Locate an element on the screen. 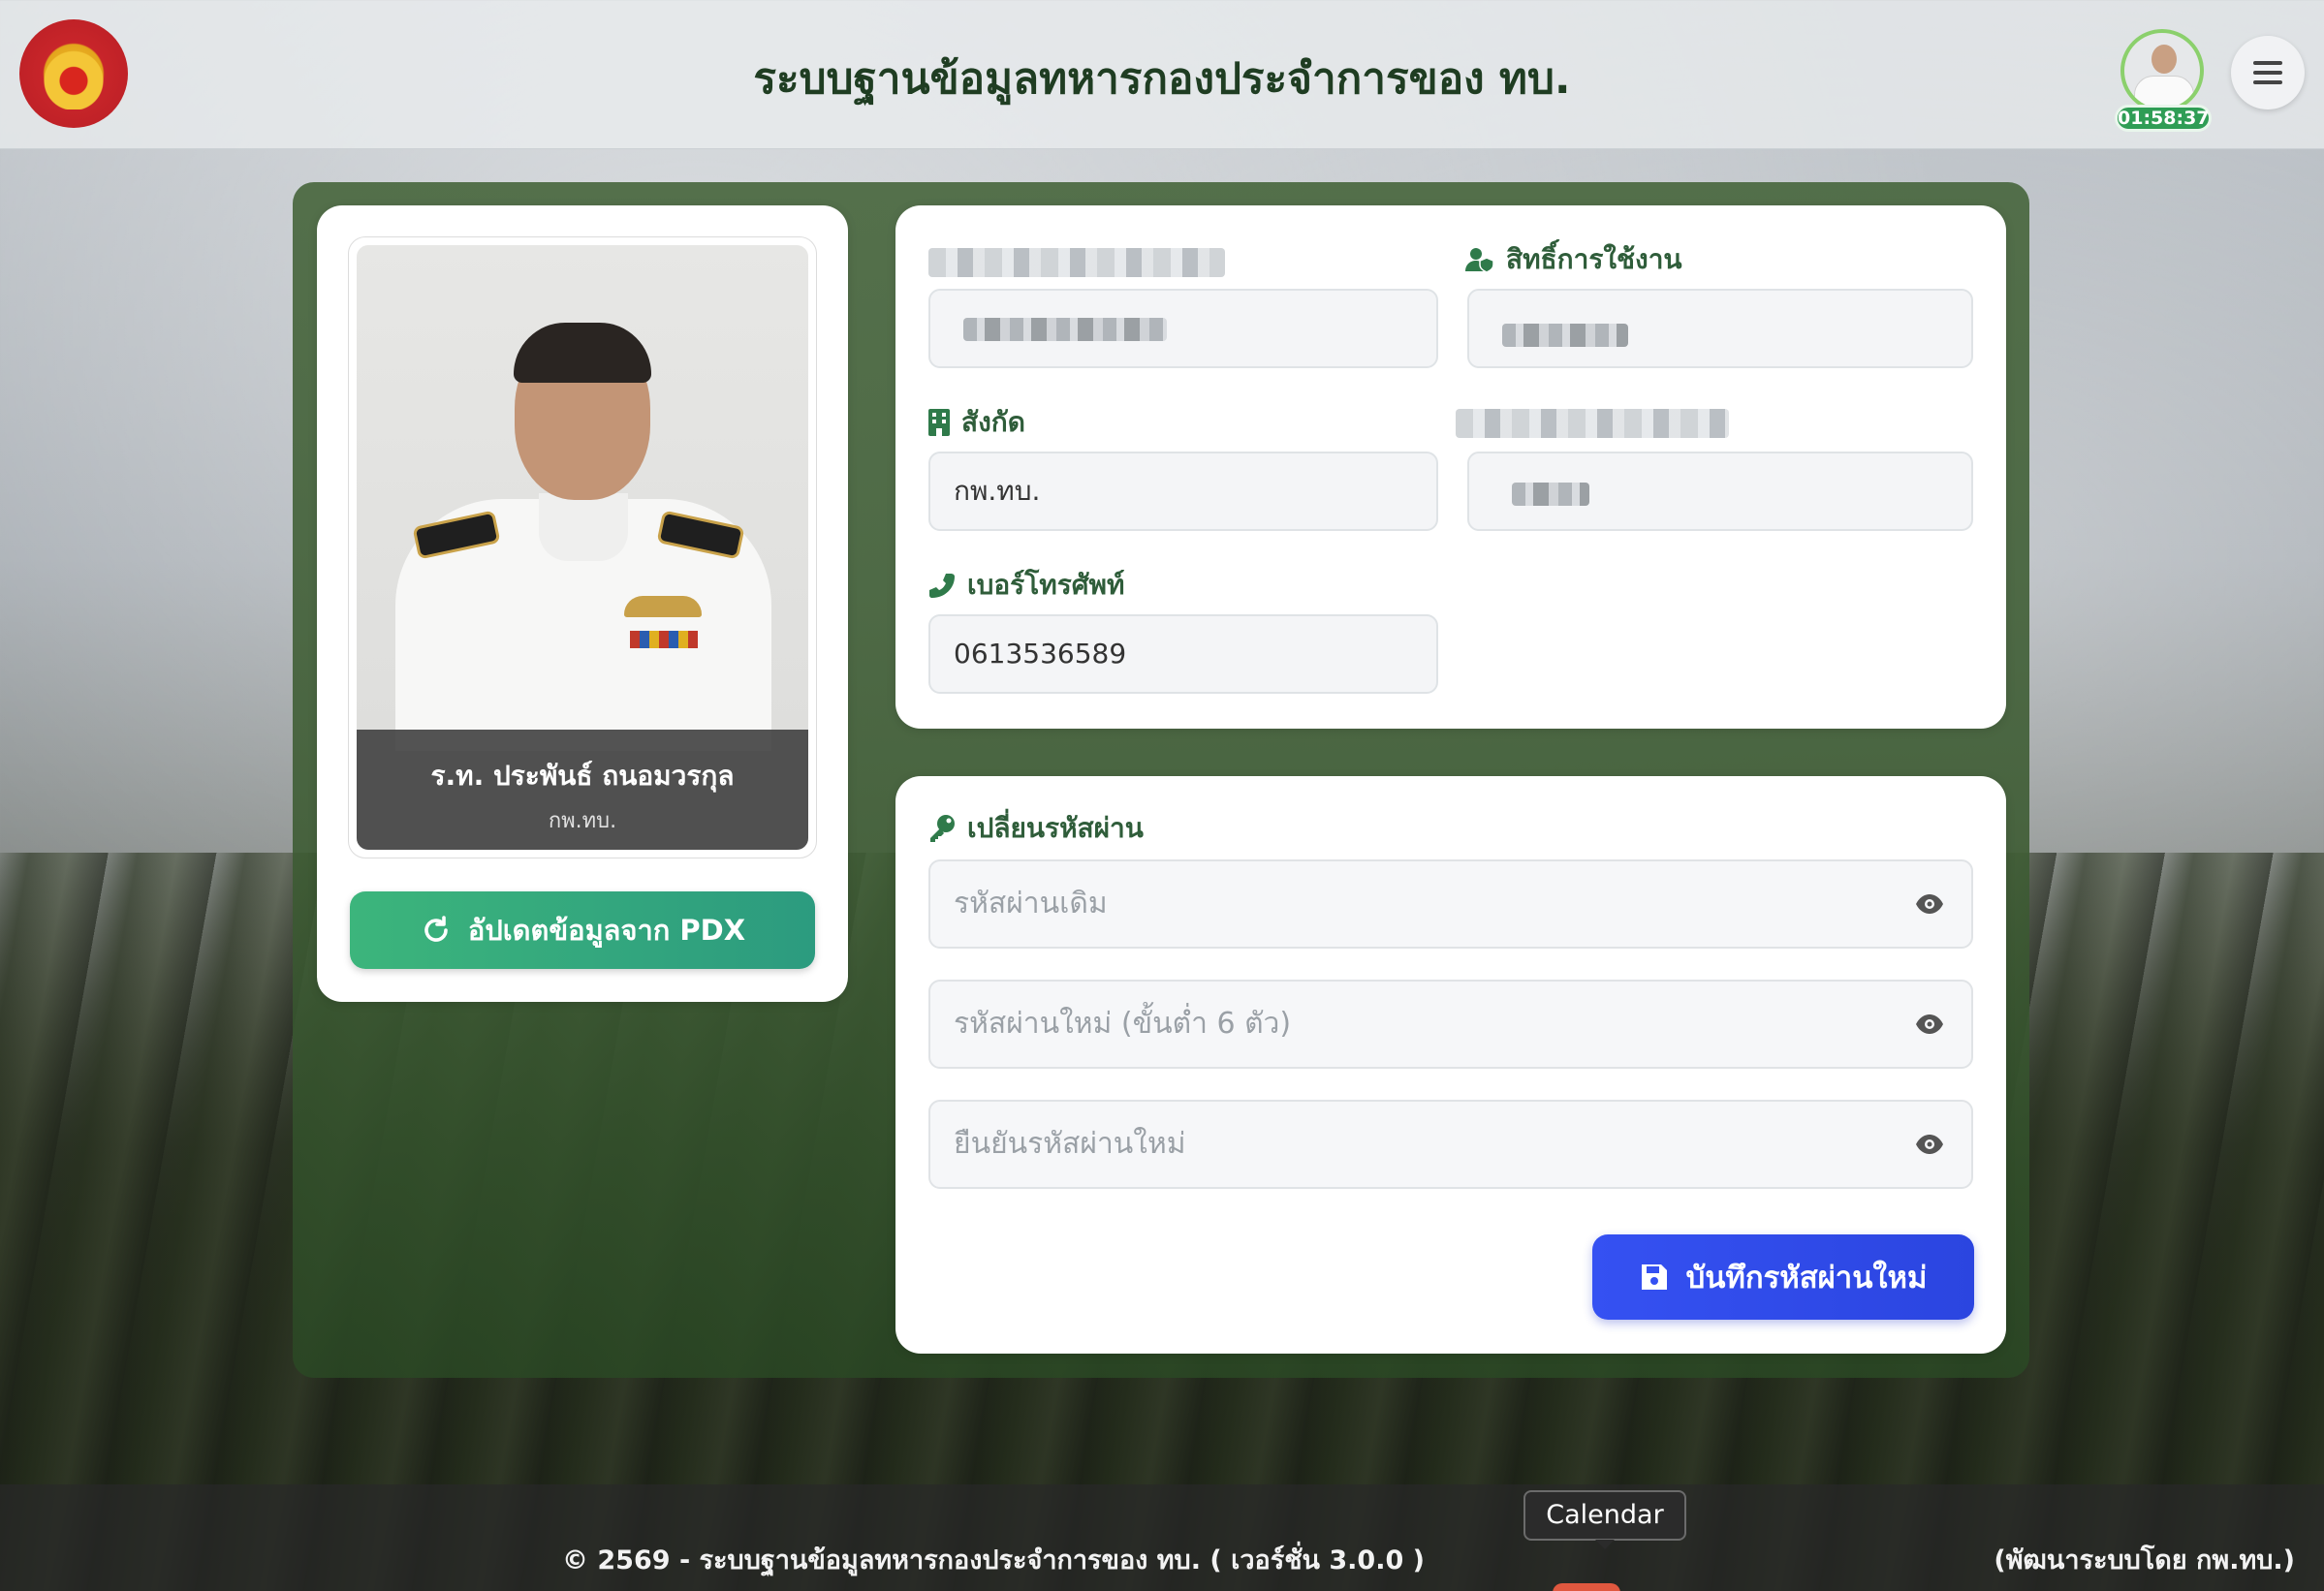  profile-caption: ร.ท. ประพันธ์ ถนอมวรกุล กพ.ทบ. is located at coordinates (583, 790).